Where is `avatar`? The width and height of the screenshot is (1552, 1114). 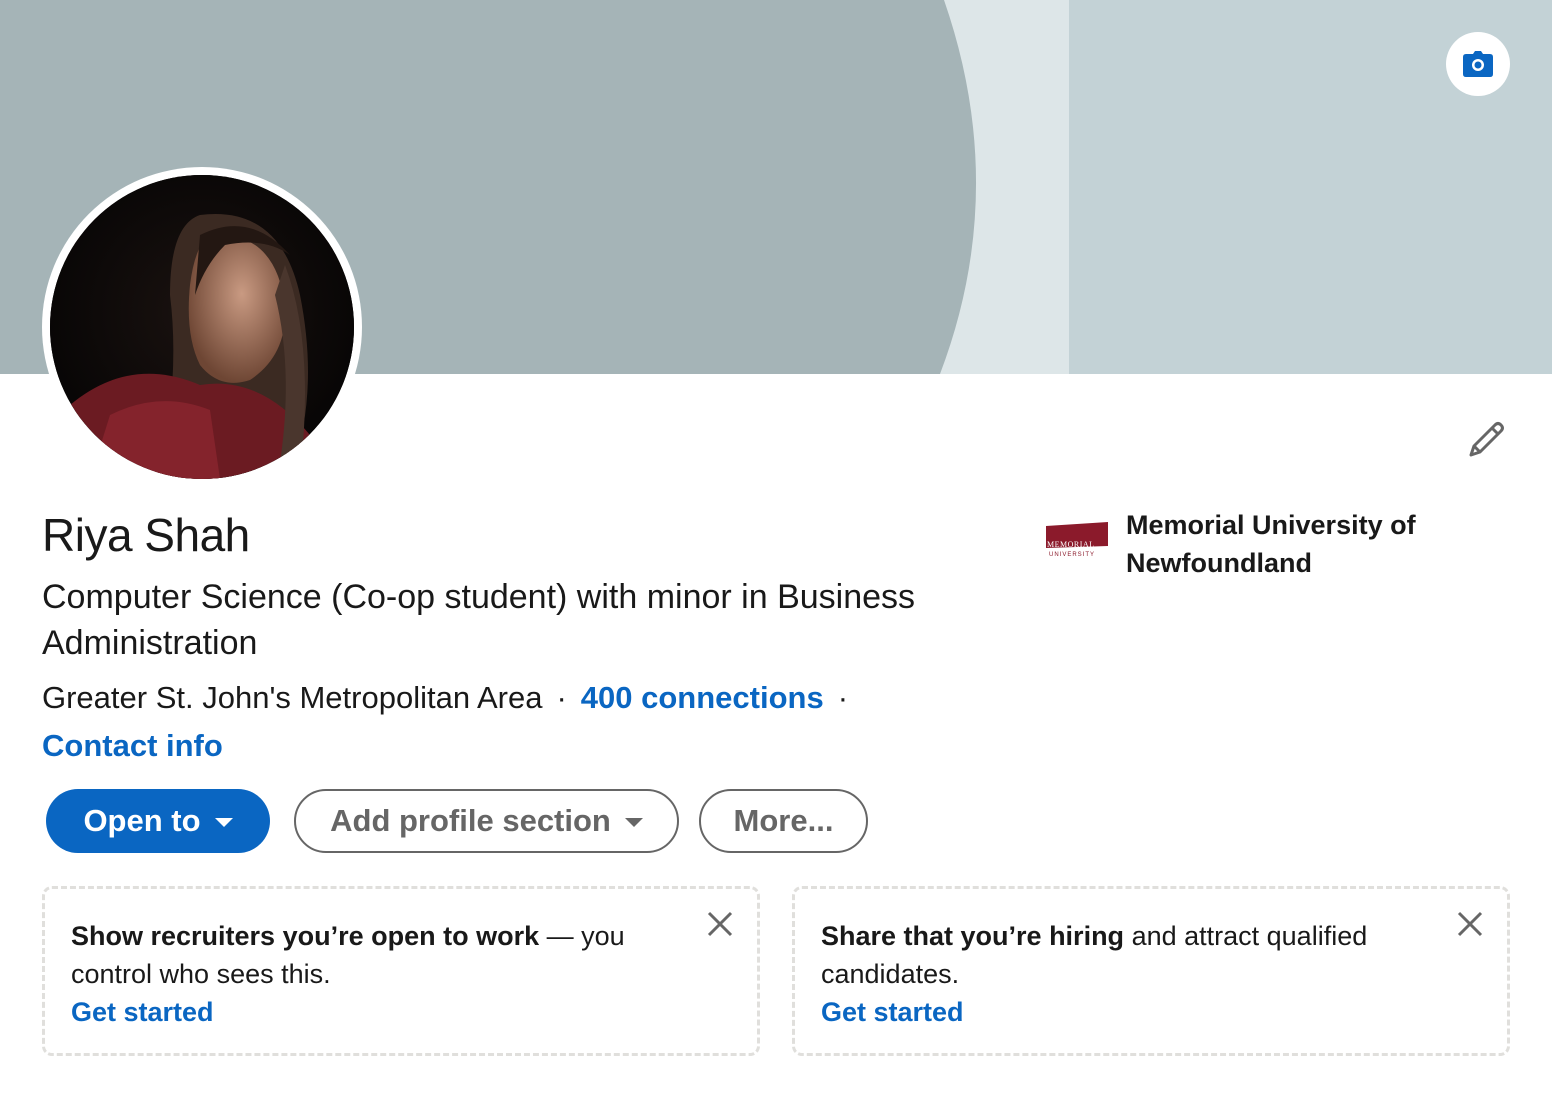
avatar is located at coordinates (202, 327).